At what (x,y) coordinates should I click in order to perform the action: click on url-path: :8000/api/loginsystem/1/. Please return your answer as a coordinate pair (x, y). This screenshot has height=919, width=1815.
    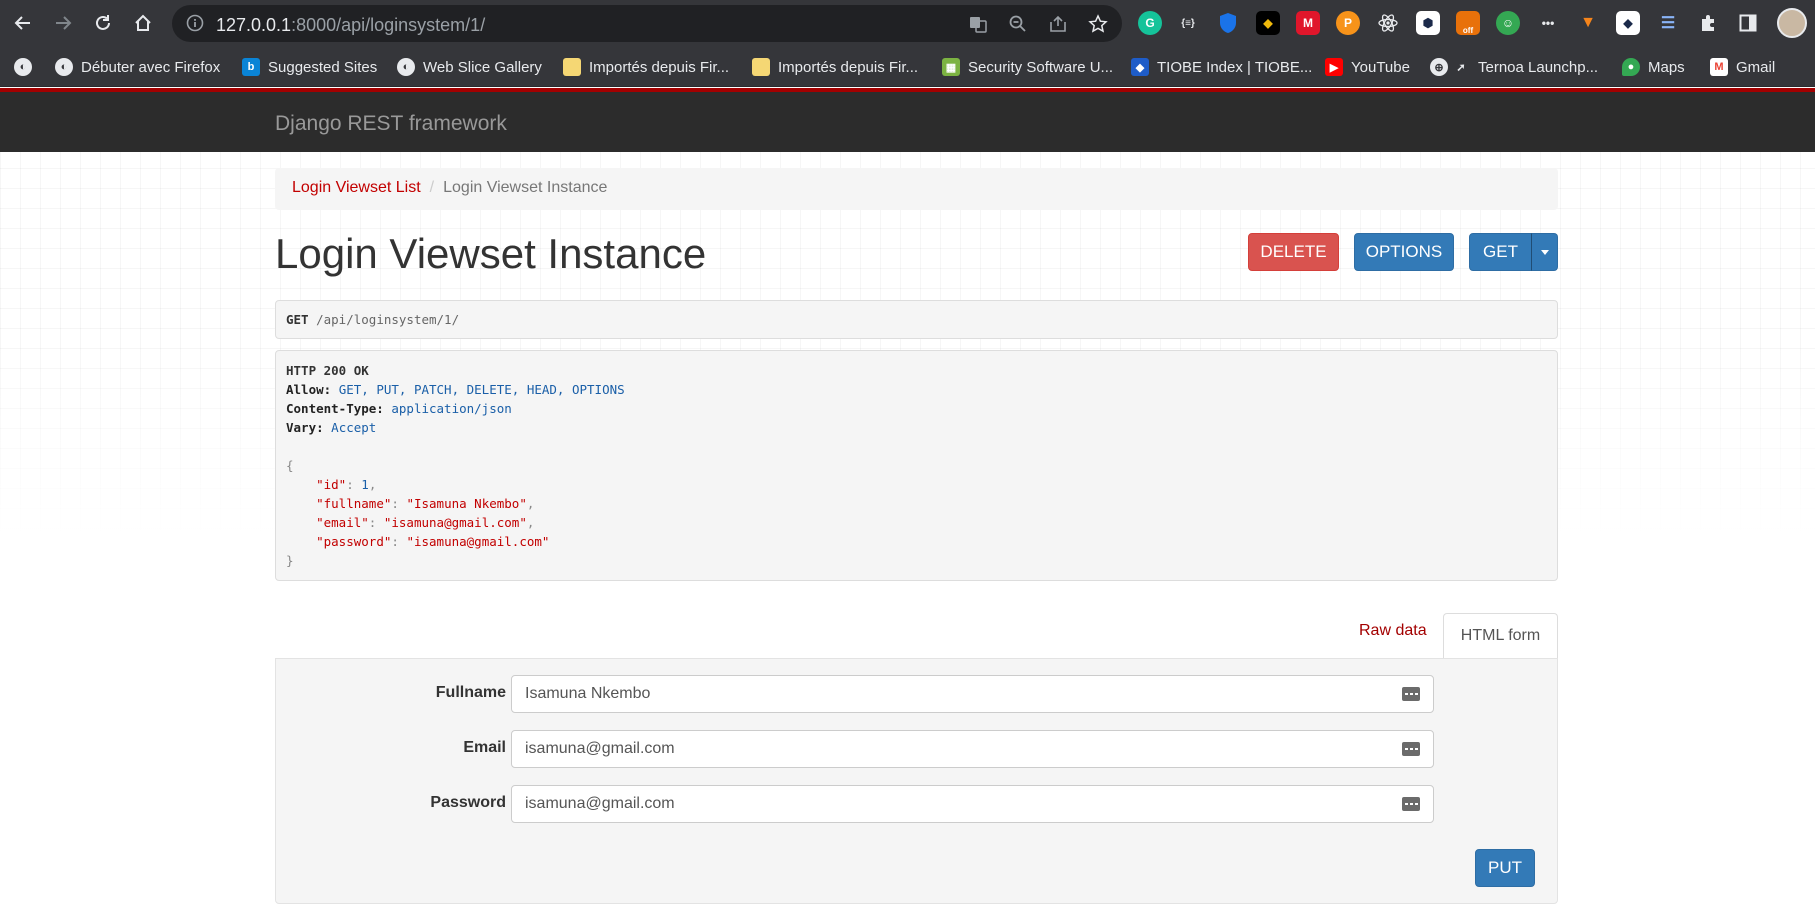
    Looking at the image, I should click on (388, 25).